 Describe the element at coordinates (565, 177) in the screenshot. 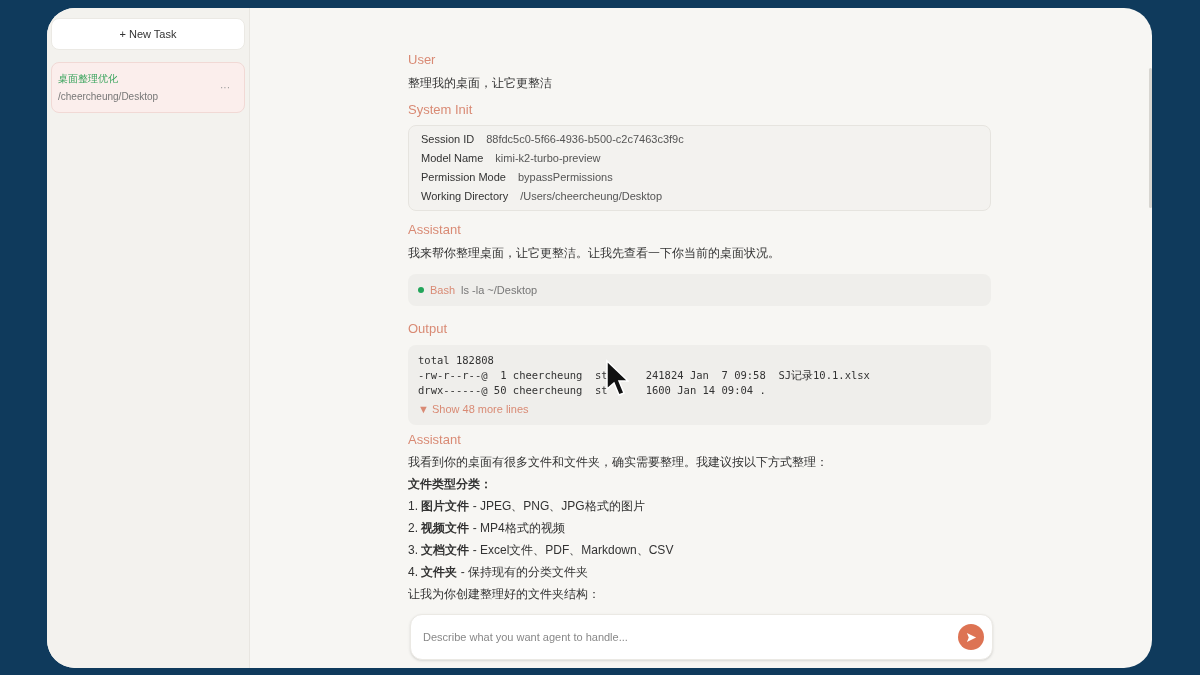

I see `info-value: bypassPermissions` at that location.